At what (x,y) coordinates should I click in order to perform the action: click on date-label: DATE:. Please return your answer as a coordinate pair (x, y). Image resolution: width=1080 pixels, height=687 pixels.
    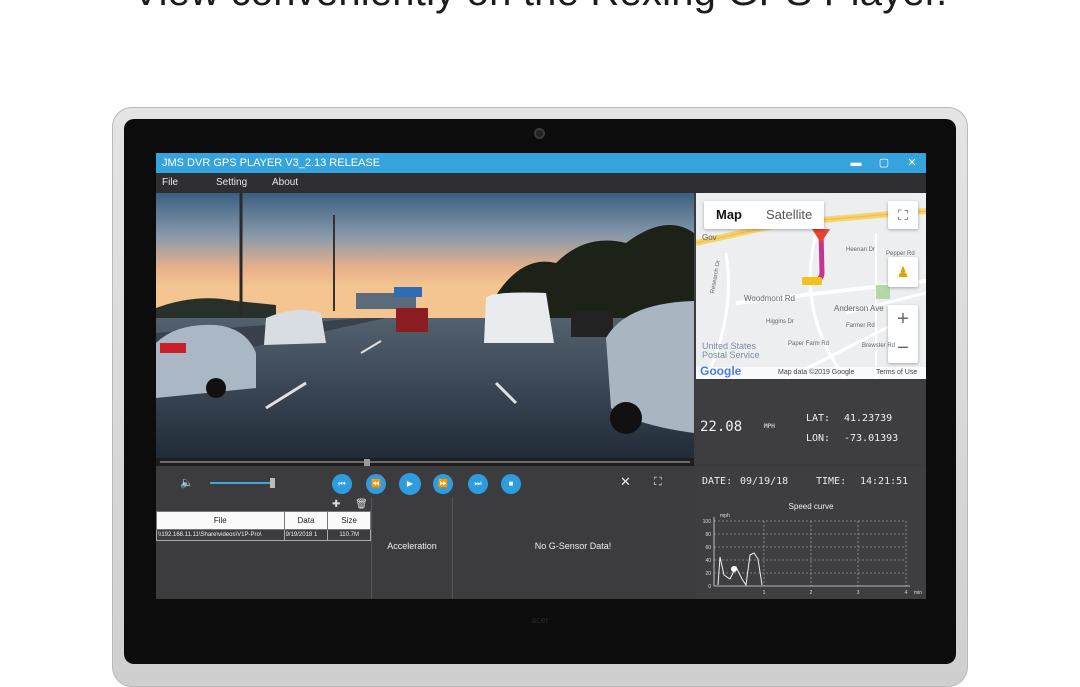
    Looking at the image, I should click on (717, 481).